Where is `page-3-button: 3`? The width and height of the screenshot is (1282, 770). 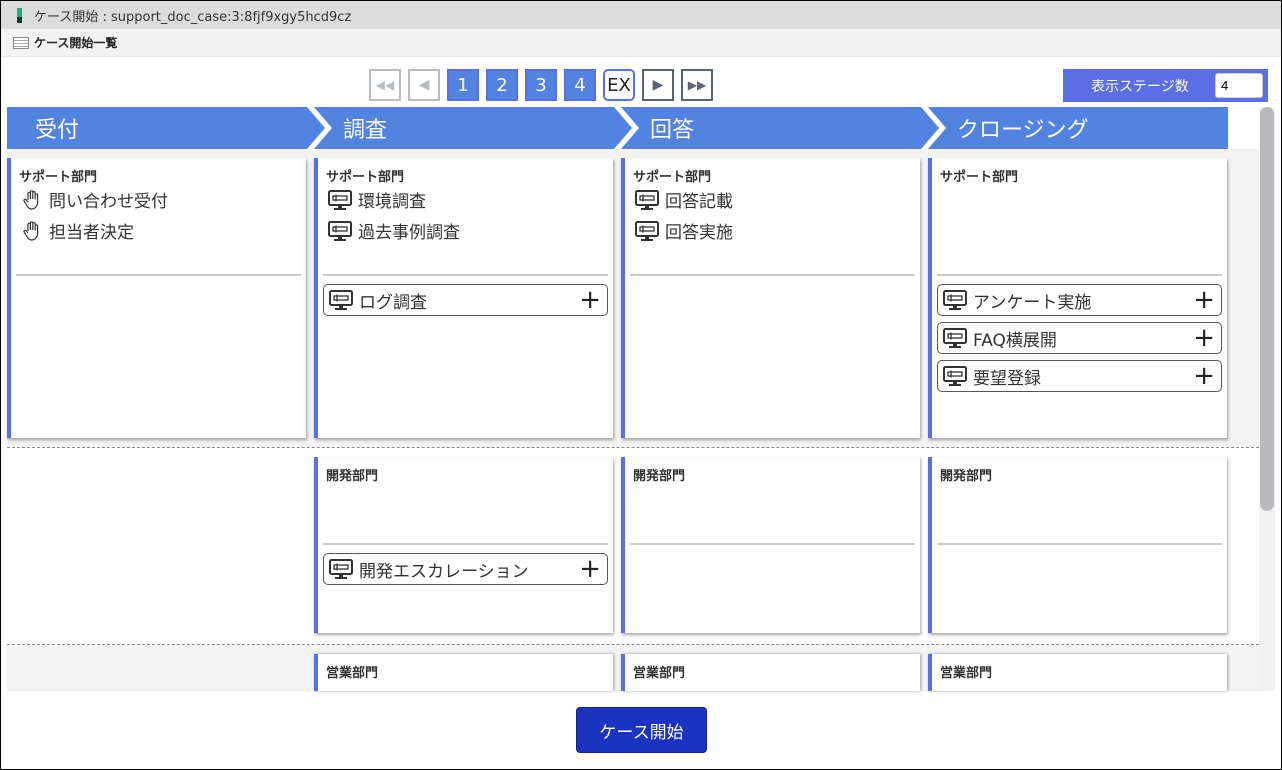
page-3-button: 3 is located at coordinates (541, 85).